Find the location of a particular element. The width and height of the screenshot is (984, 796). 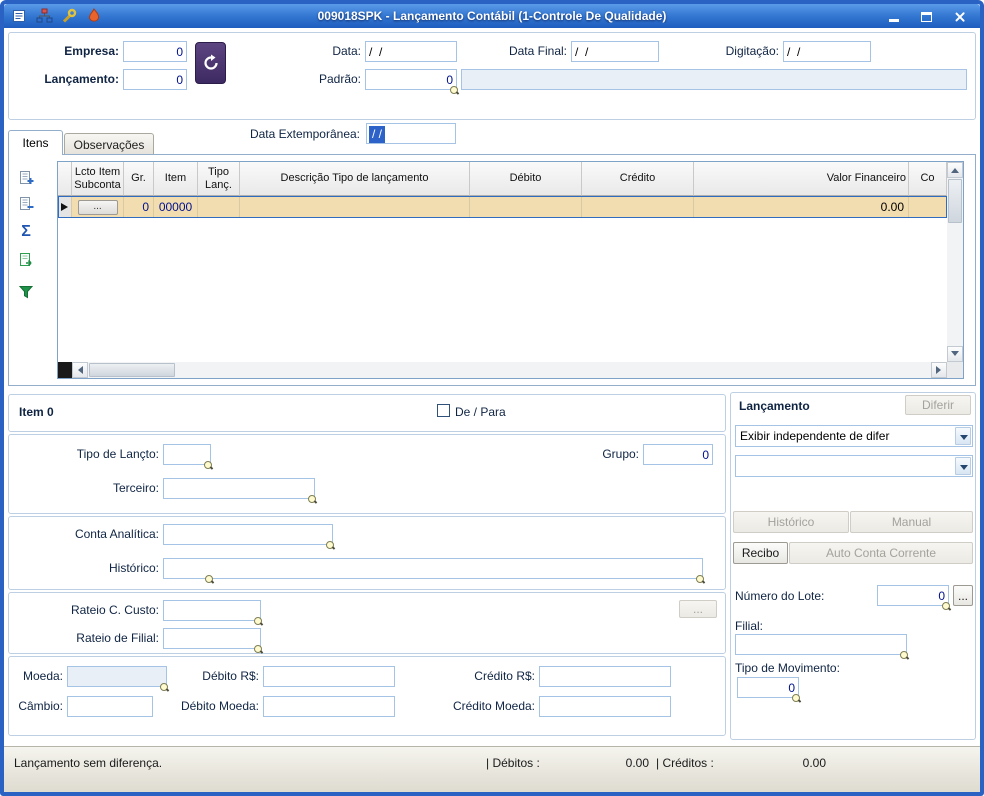

col-header-valor-financeiro: Valor Financeiro is located at coordinates (801, 179).